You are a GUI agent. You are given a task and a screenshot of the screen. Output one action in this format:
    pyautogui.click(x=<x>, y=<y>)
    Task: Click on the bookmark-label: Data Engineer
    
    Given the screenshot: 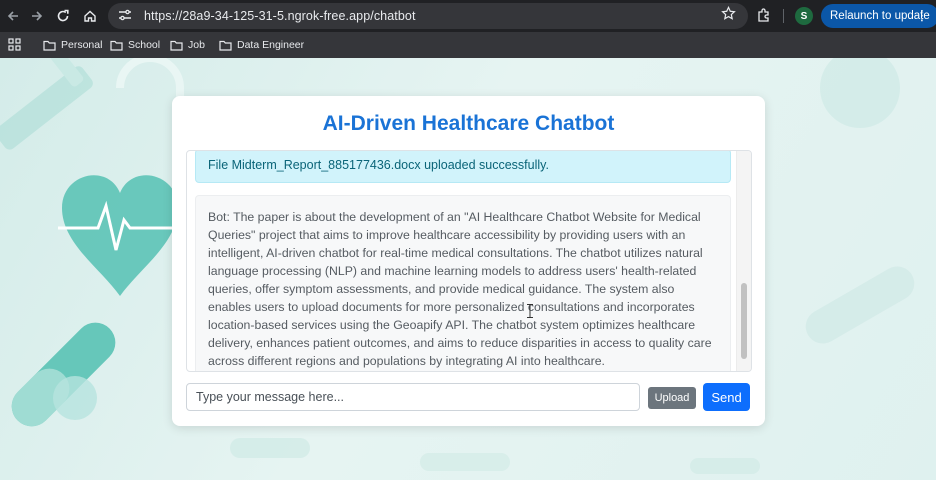 What is the action you would take?
    pyautogui.click(x=271, y=45)
    